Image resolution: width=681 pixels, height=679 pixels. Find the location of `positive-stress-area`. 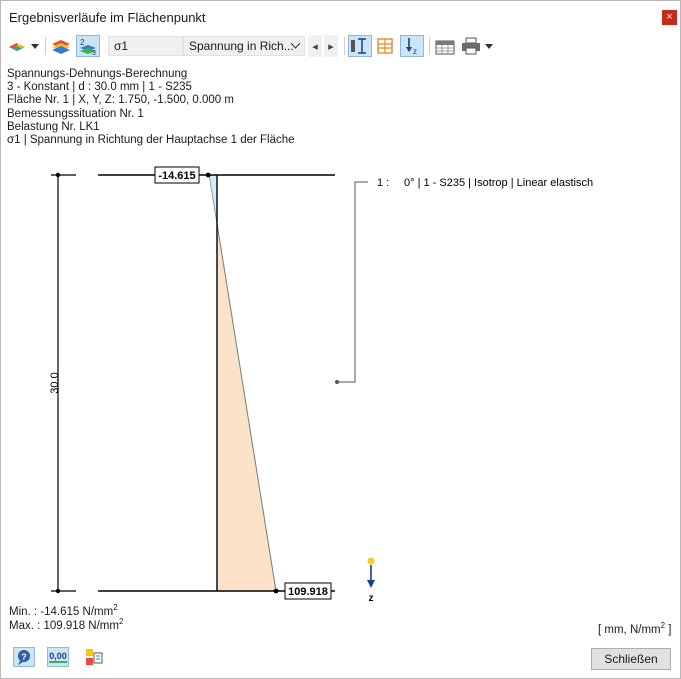

positive-stress-area is located at coordinates (246, 407).